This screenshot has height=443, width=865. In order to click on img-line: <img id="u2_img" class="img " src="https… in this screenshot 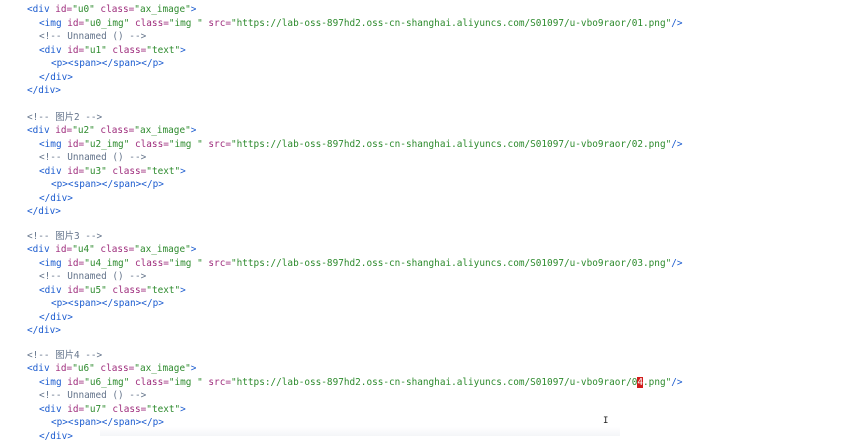, I will do `click(355, 144)`.